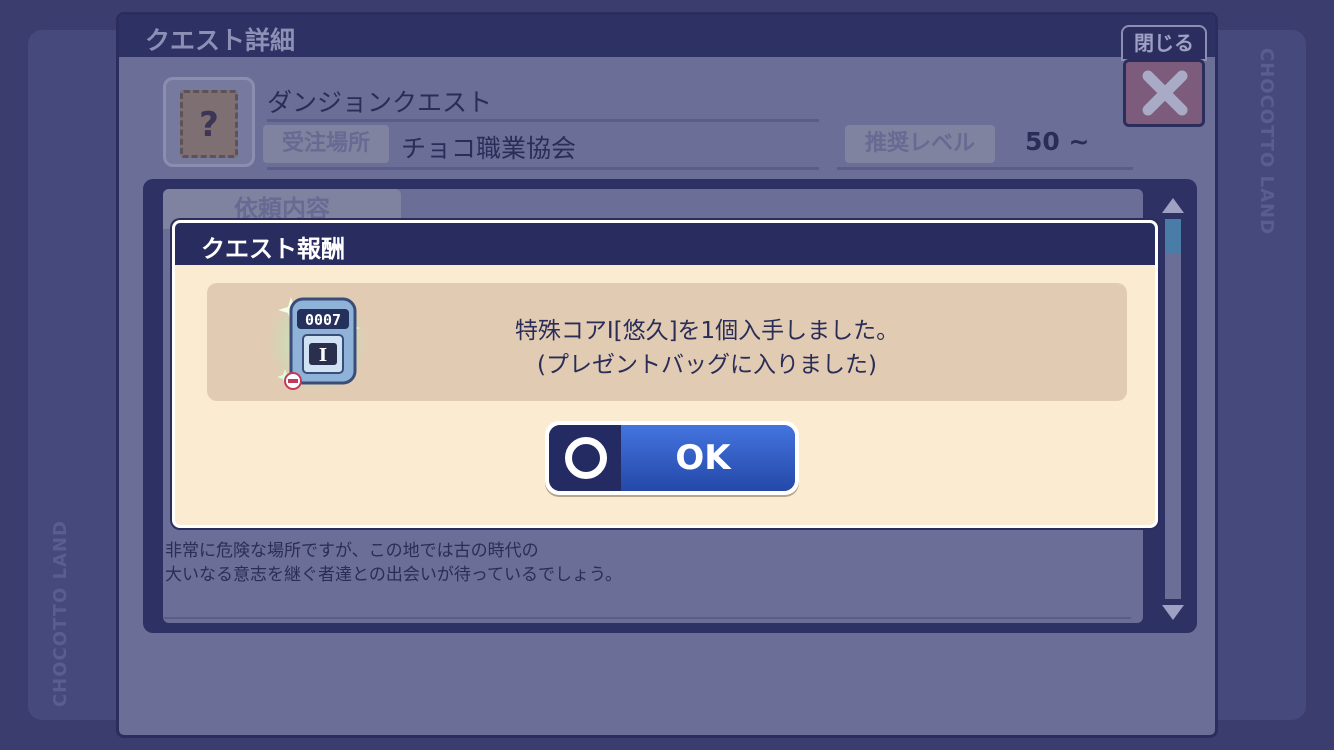 The image size is (1334, 750). I want to click on ok-button: OK, so click(672, 458).